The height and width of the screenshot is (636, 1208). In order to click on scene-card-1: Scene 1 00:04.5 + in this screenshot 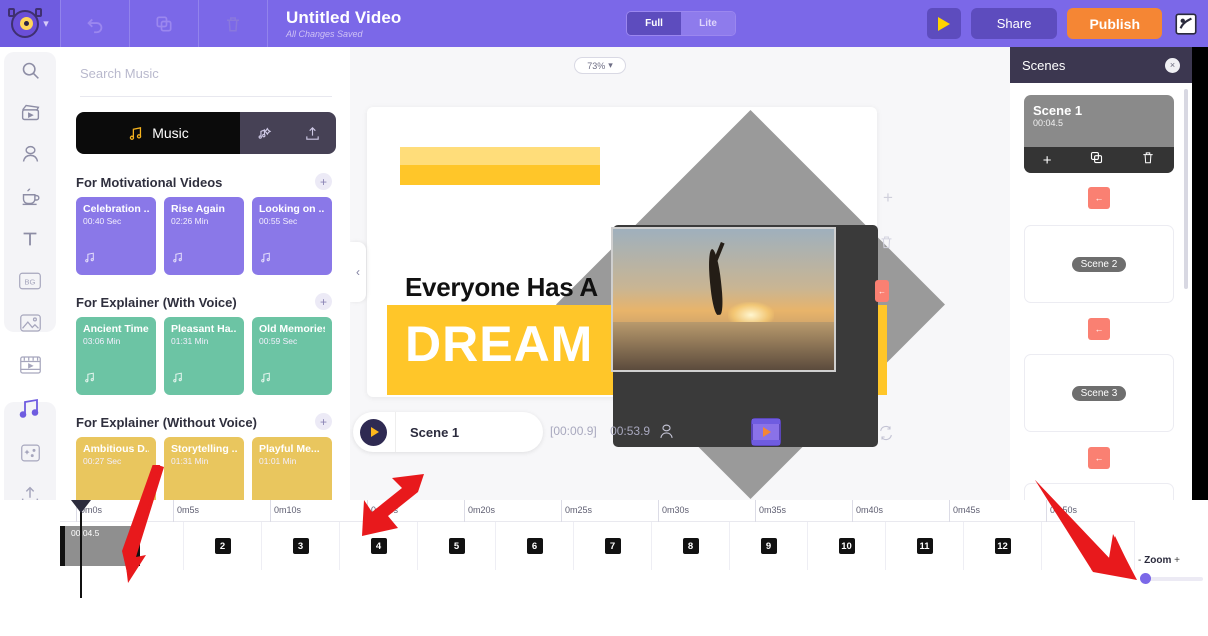, I will do `click(1099, 134)`.